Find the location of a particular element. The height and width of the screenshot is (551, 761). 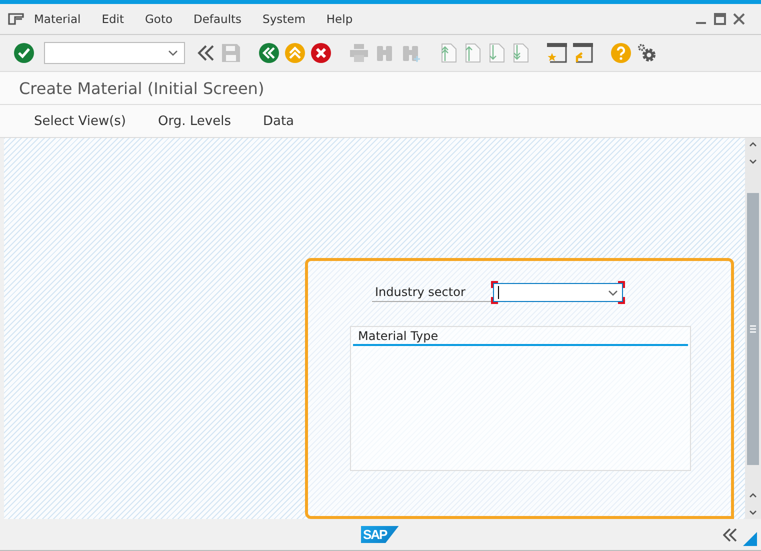

vertical-scrollbar is located at coordinates (753, 328).